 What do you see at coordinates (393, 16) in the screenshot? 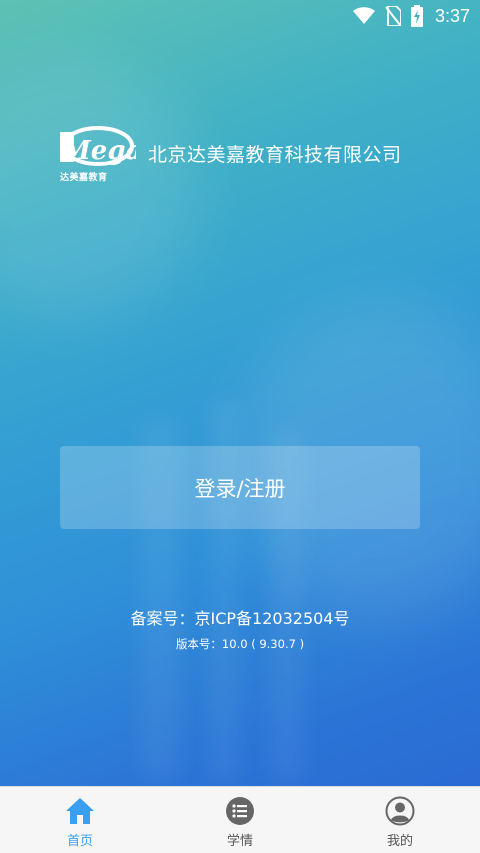
I see `no-sim-icon` at bounding box center [393, 16].